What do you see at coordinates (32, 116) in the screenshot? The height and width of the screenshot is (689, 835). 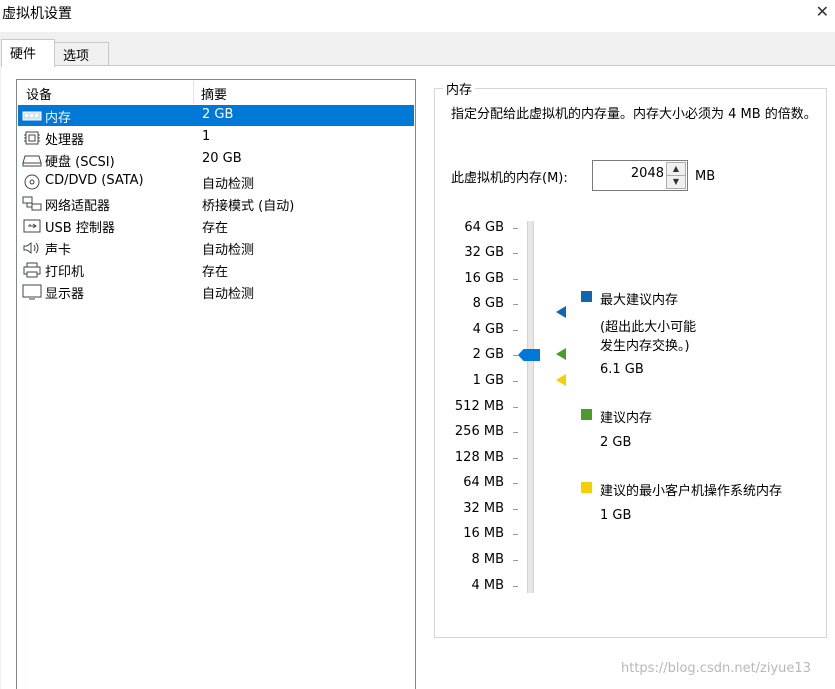 I see `memory-icon` at bounding box center [32, 116].